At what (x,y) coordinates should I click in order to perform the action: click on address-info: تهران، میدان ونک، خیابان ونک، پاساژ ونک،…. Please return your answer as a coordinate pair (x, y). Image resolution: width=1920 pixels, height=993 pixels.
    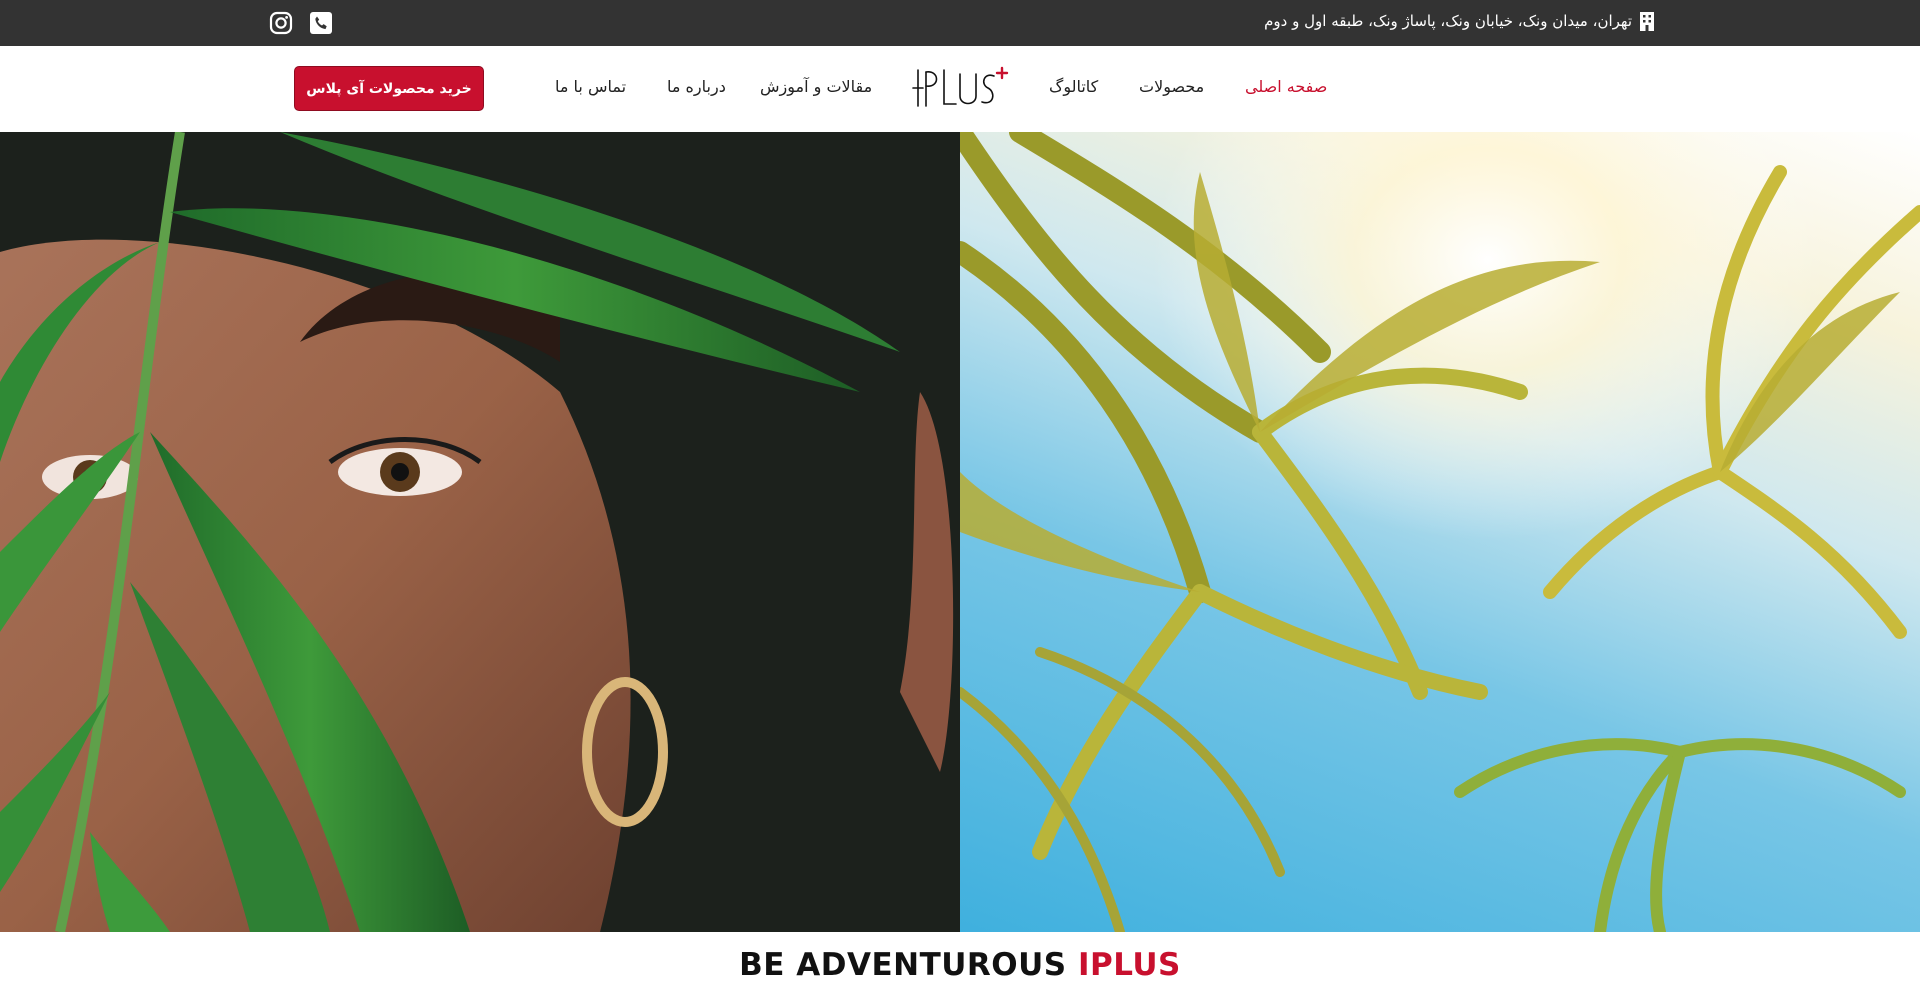
    Looking at the image, I should click on (1460, 21).